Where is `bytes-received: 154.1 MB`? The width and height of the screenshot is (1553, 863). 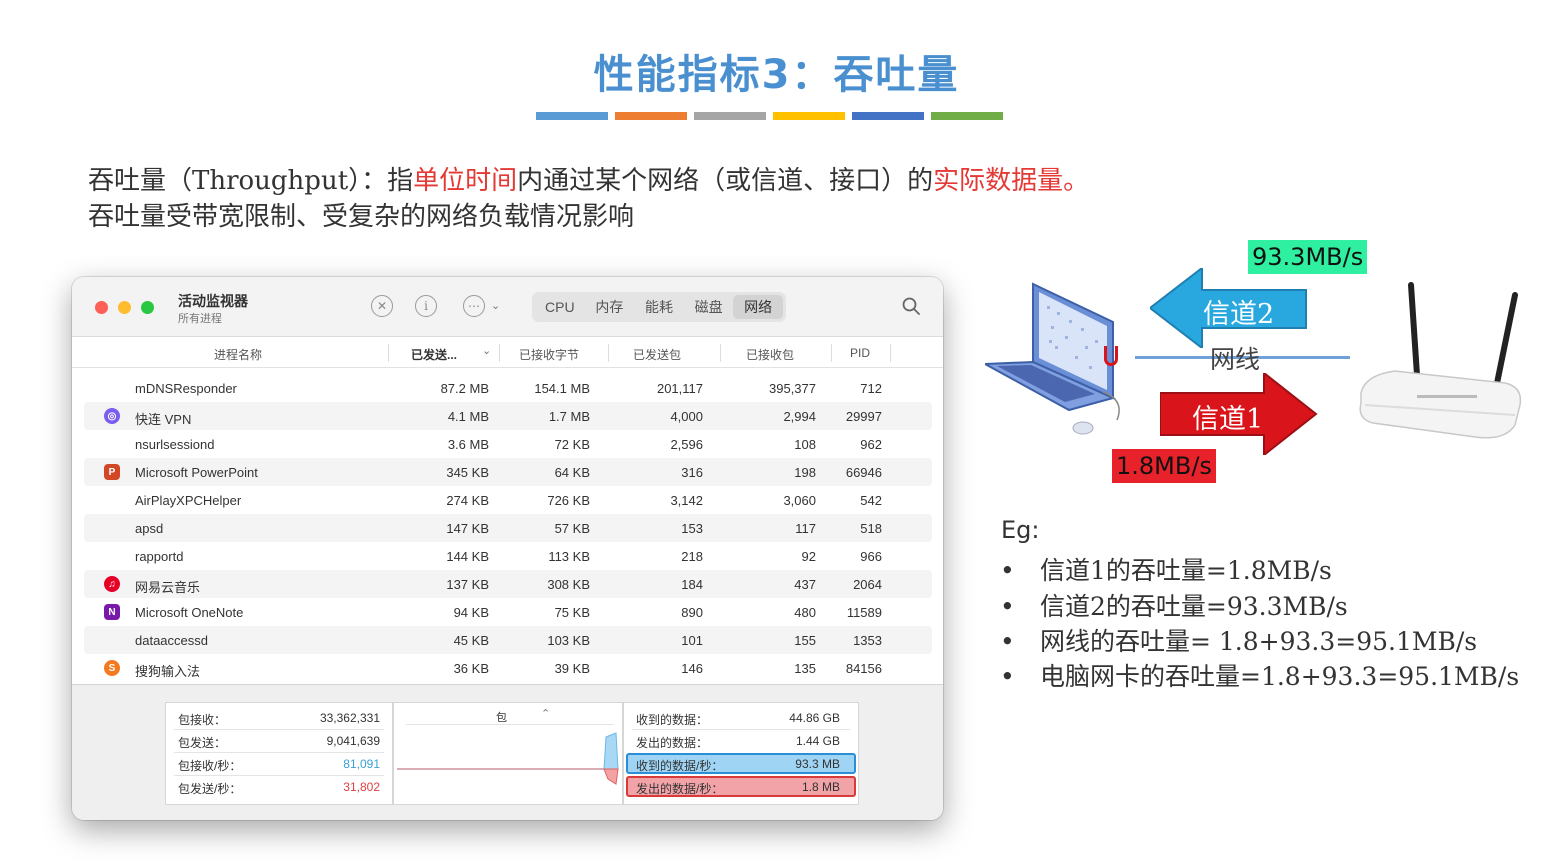 bytes-received: 154.1 MB is located at coordinates (562, 388).